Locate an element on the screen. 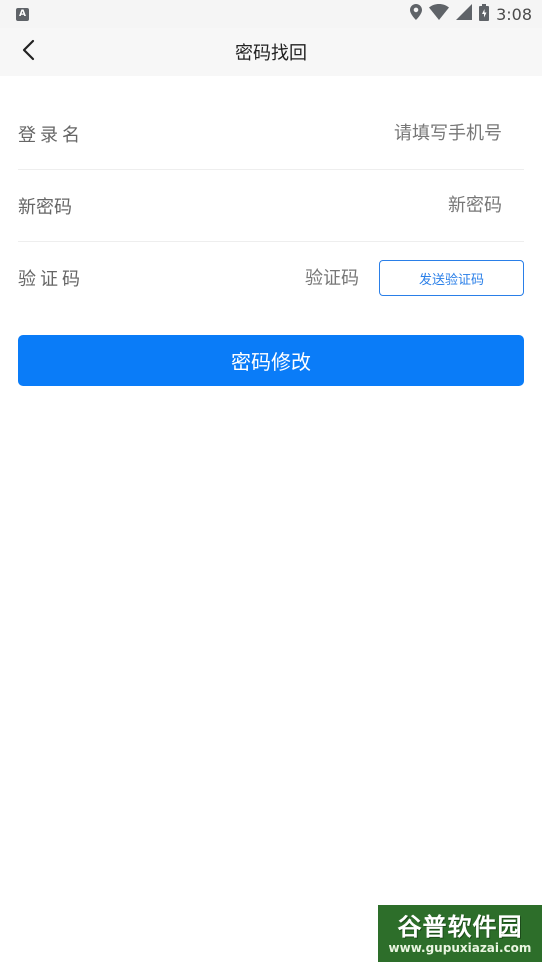 The width and height of the screenshot is (542, 962). page-title: 密码找回 is located at coordinates (271, 53).